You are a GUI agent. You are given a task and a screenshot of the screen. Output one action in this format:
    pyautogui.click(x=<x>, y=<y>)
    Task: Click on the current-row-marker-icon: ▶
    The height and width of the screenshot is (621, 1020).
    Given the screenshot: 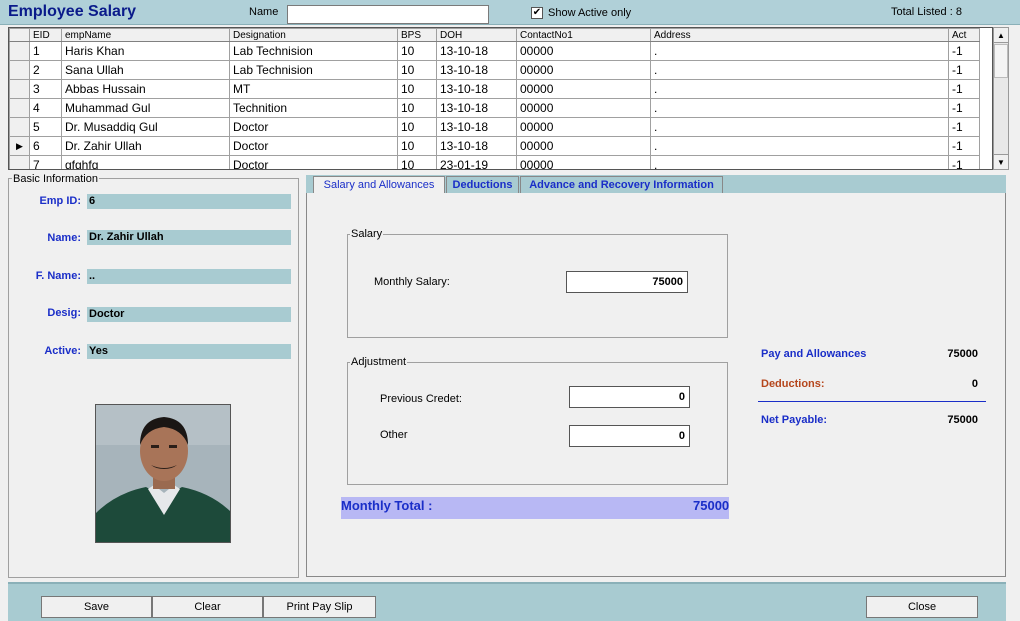 What is the action you would take?
    pyautogui.click(x=19, y=146)
    